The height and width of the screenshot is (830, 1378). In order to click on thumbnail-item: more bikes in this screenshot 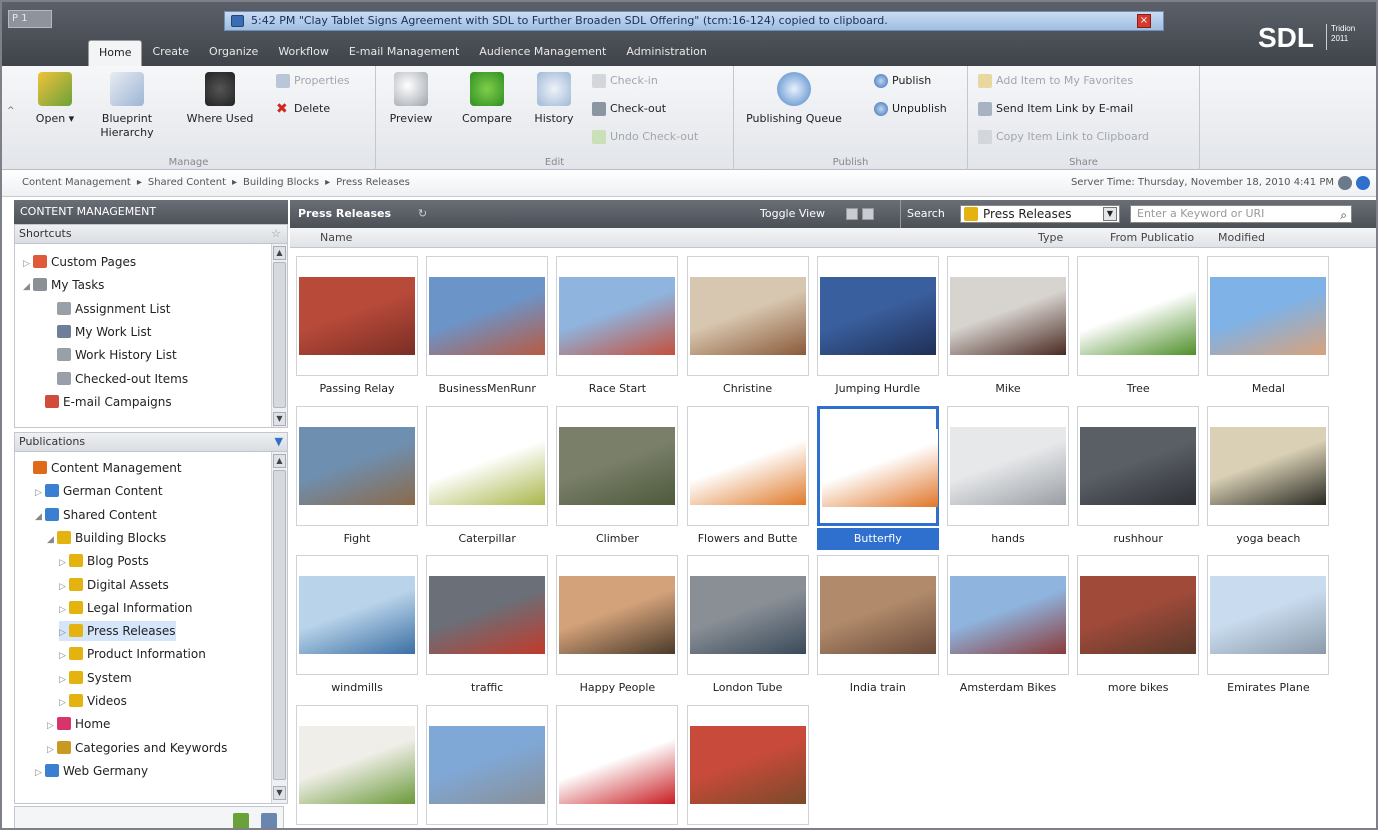, I will do `click(1138, 628)`.